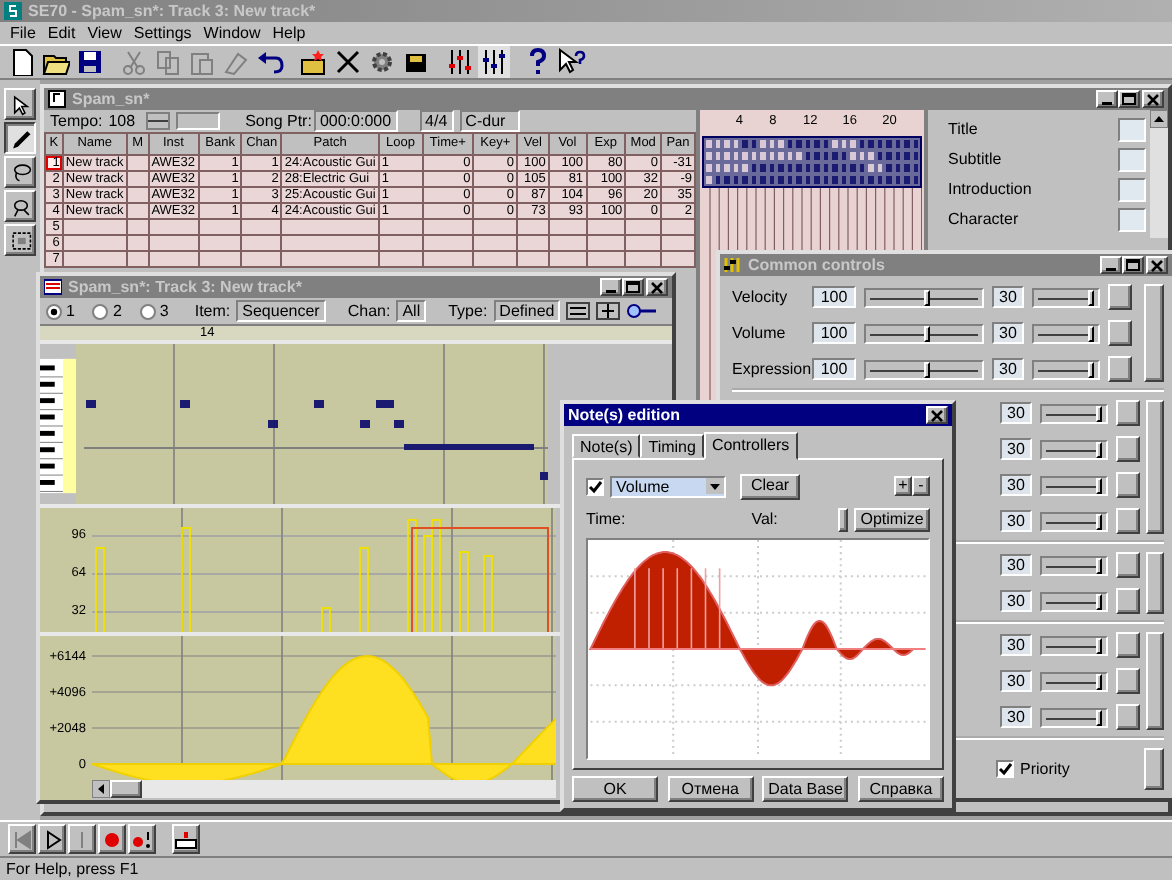  What do you see at coordinates (314, 62) in the screenshot?
I see `folder-star-button` at bounding box center [314, 62].